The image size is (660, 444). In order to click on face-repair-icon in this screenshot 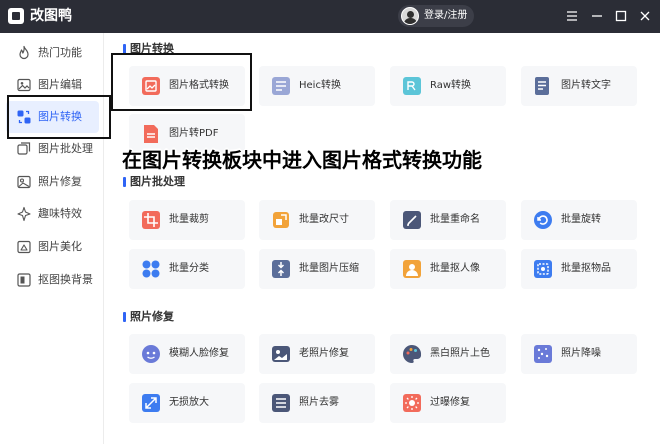, I will do `click(151, 354)`.